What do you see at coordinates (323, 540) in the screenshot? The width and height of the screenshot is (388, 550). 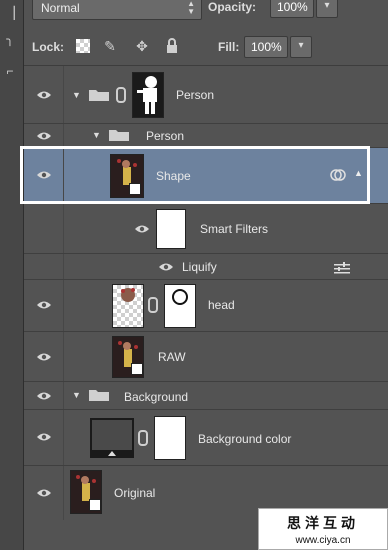 I see `watermark-url: www.ciya.cn` at bounding box center [323, 540].